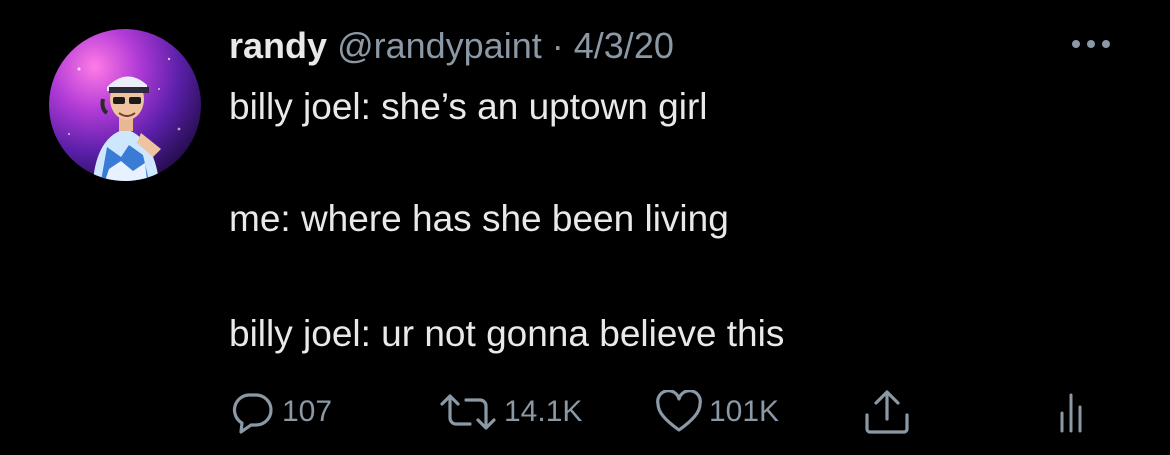 This screenshot has height=455, width=1170. I want to click on share-icon, so click(887, 412).